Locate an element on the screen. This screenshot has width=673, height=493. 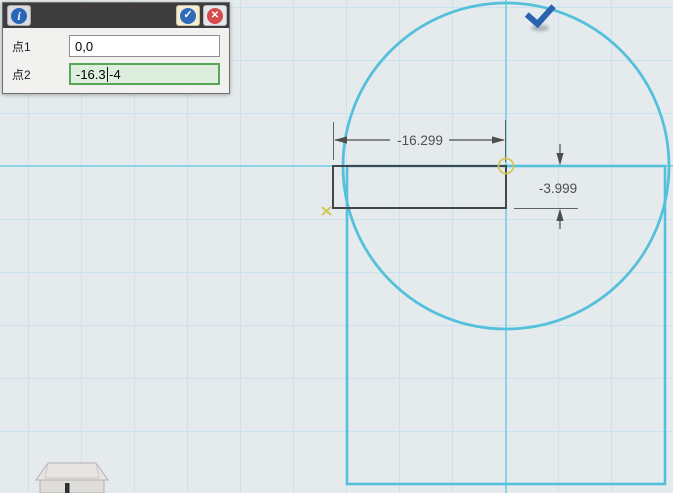
point2-row: 点2 -16.3 -4 is located at coordinates (116, 74).